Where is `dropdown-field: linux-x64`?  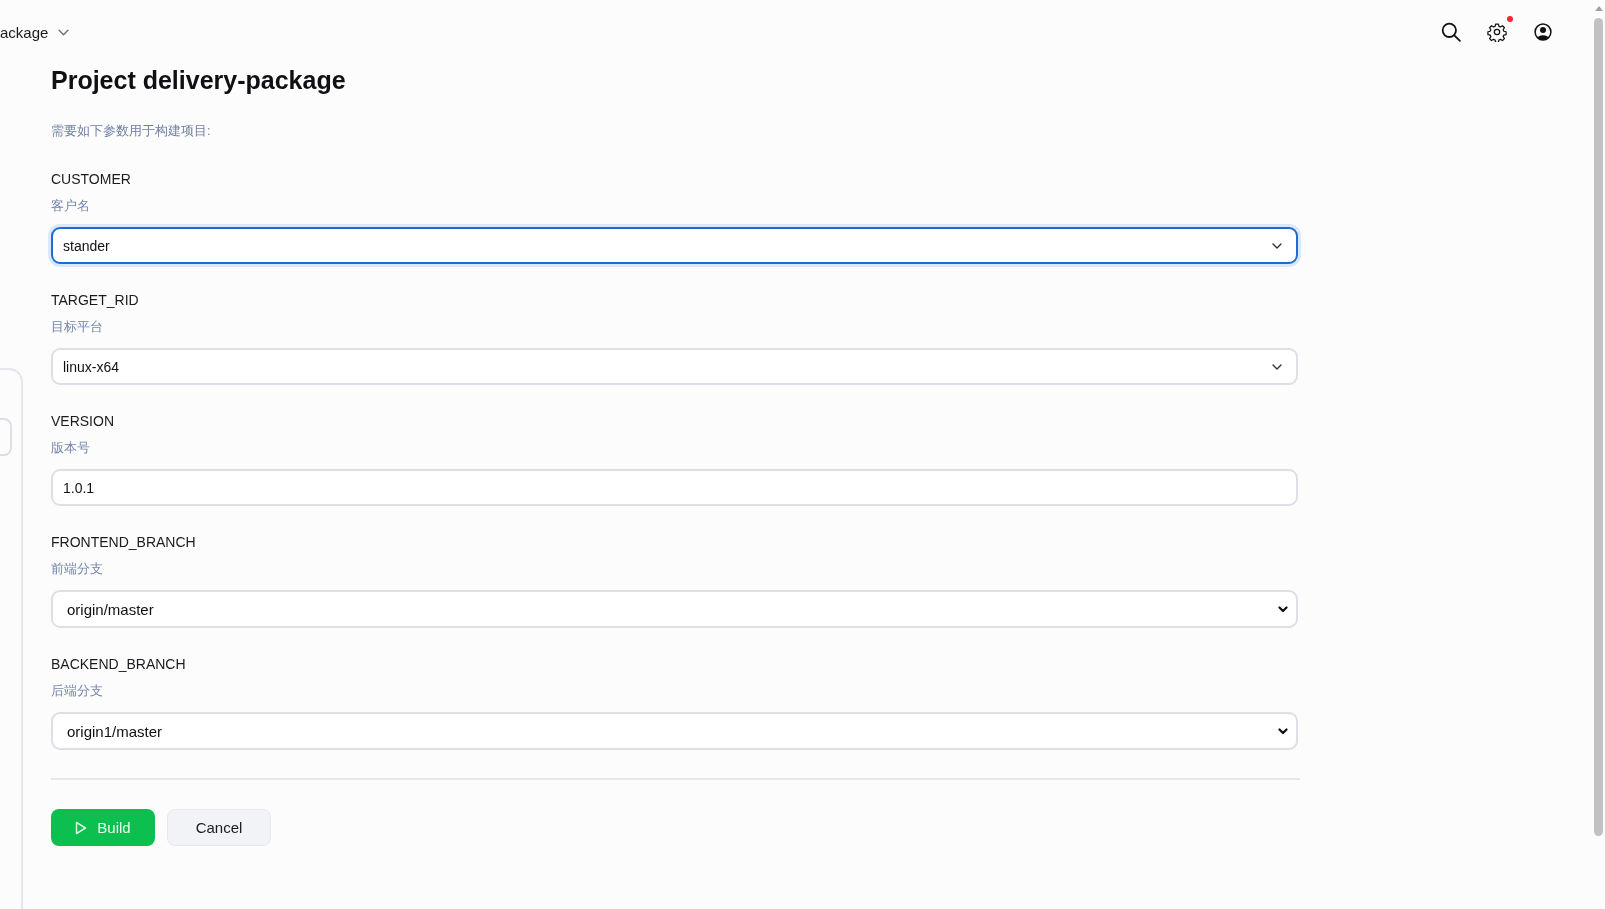 dropdown-field: linux-x64 is located at coordinates (674, 366).